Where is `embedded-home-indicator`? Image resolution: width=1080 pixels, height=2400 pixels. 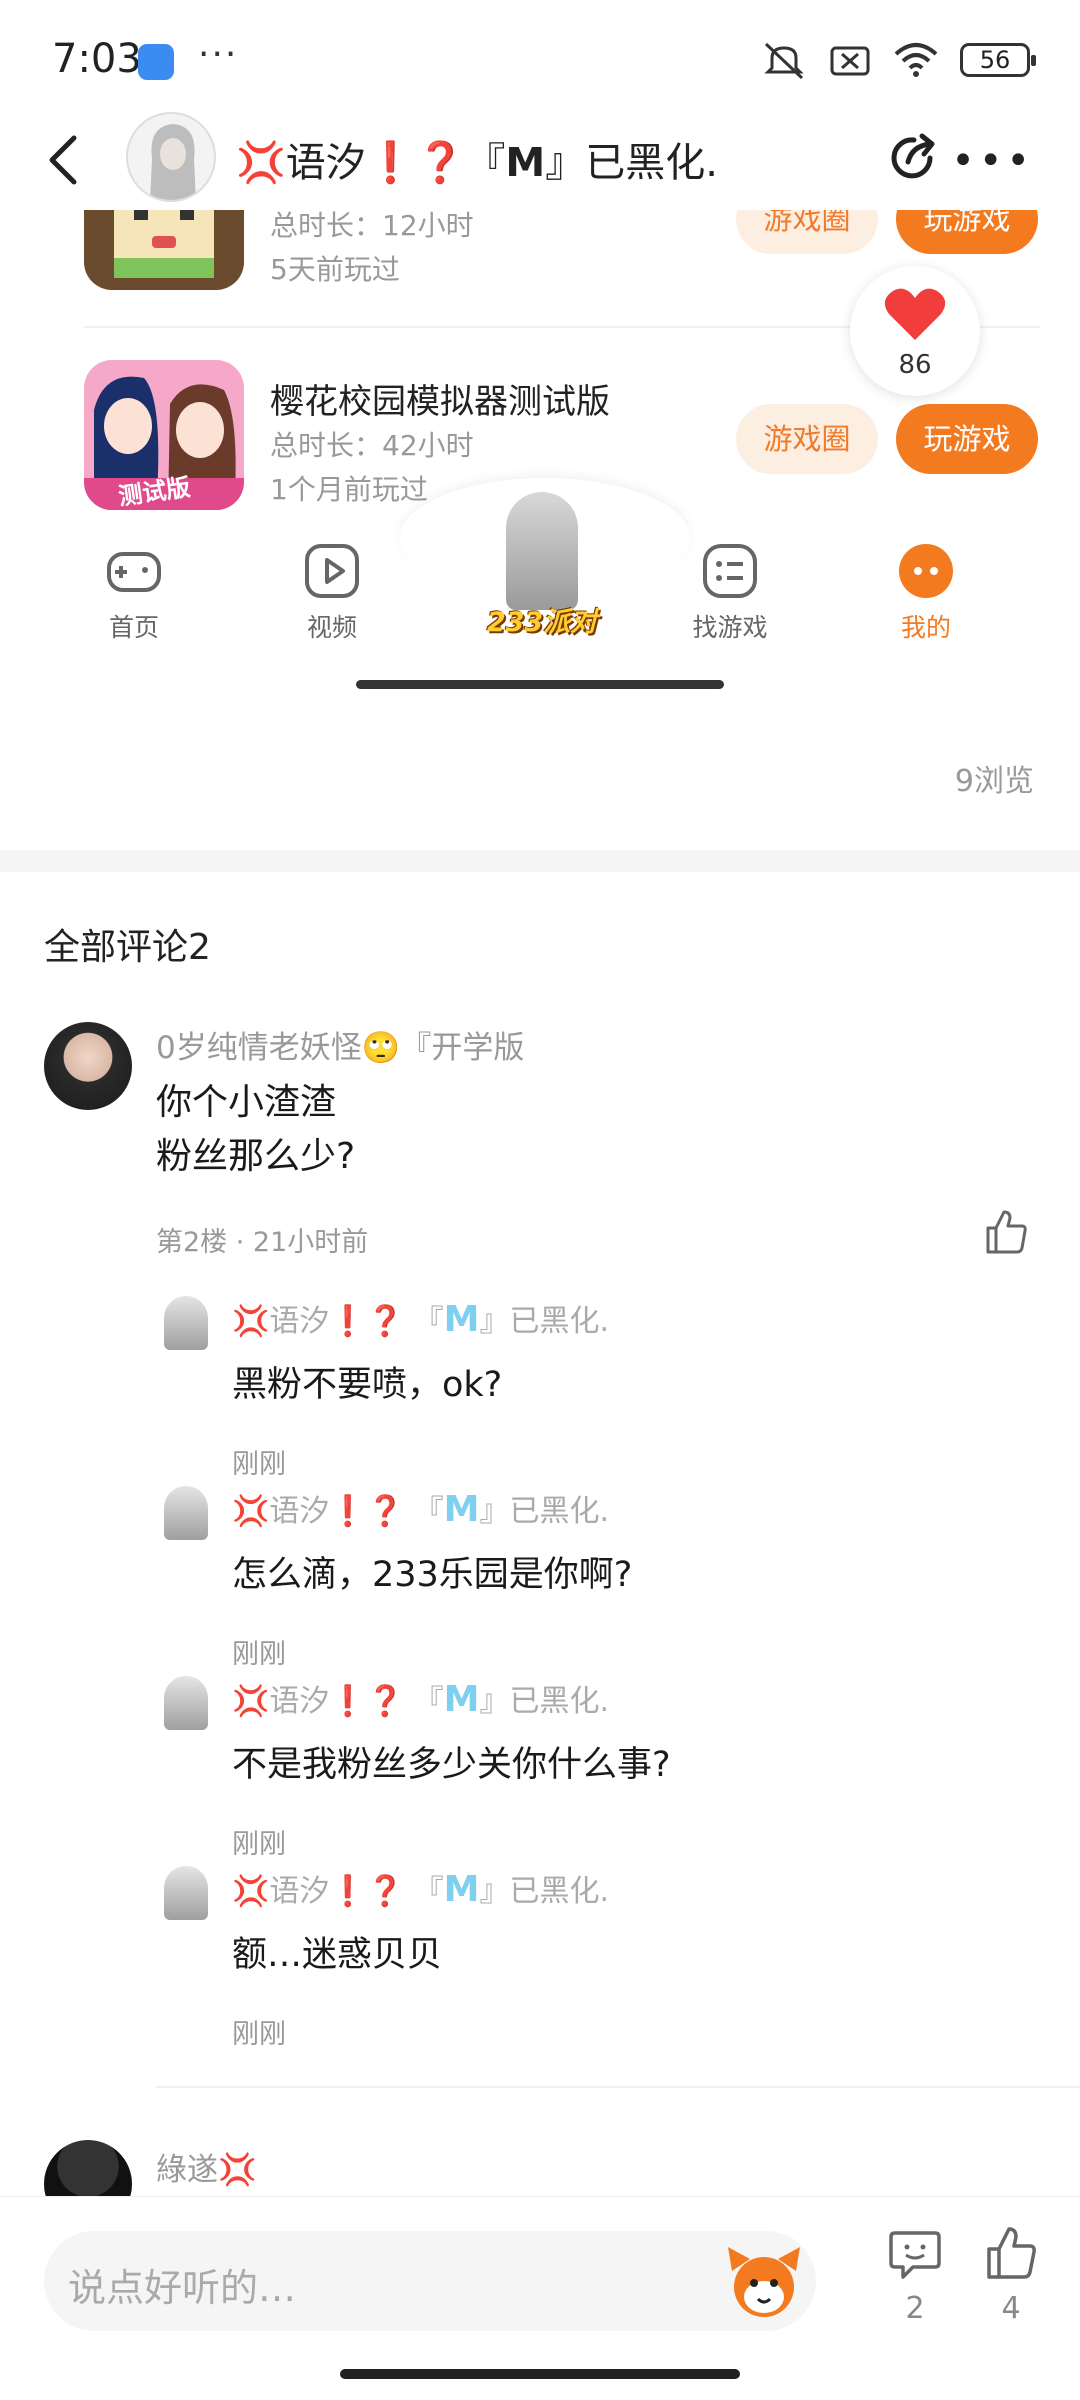
embedded-home-indicator is located at coordinates (540, 684).